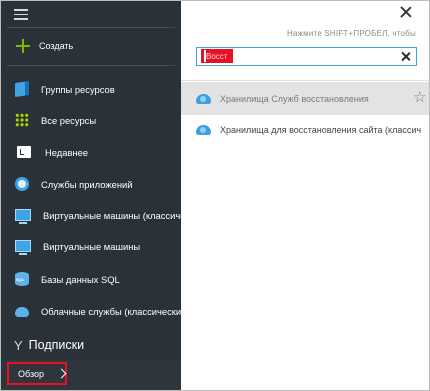 This screenshot has width=430, height=391. I want to click on subscriptions-label: Подписки, so click(56, 345).